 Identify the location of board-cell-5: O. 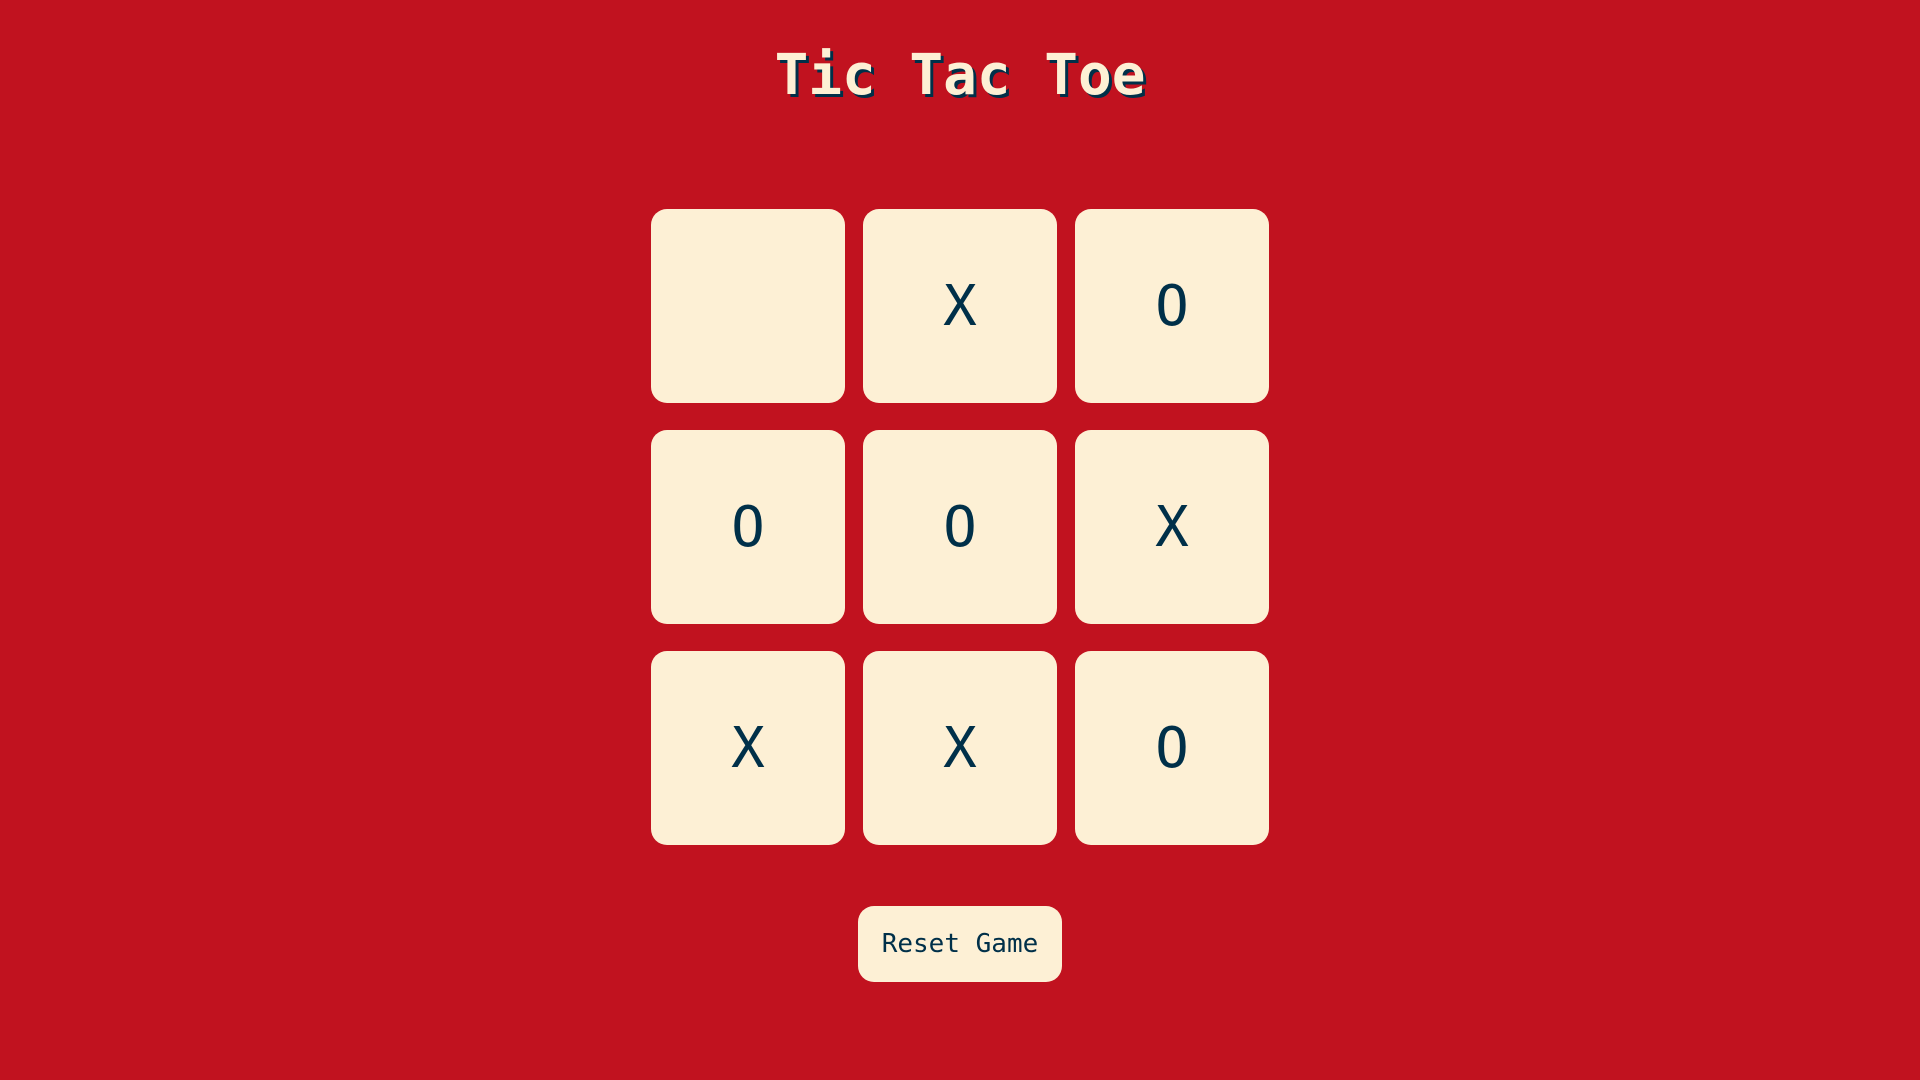
(960, 527).